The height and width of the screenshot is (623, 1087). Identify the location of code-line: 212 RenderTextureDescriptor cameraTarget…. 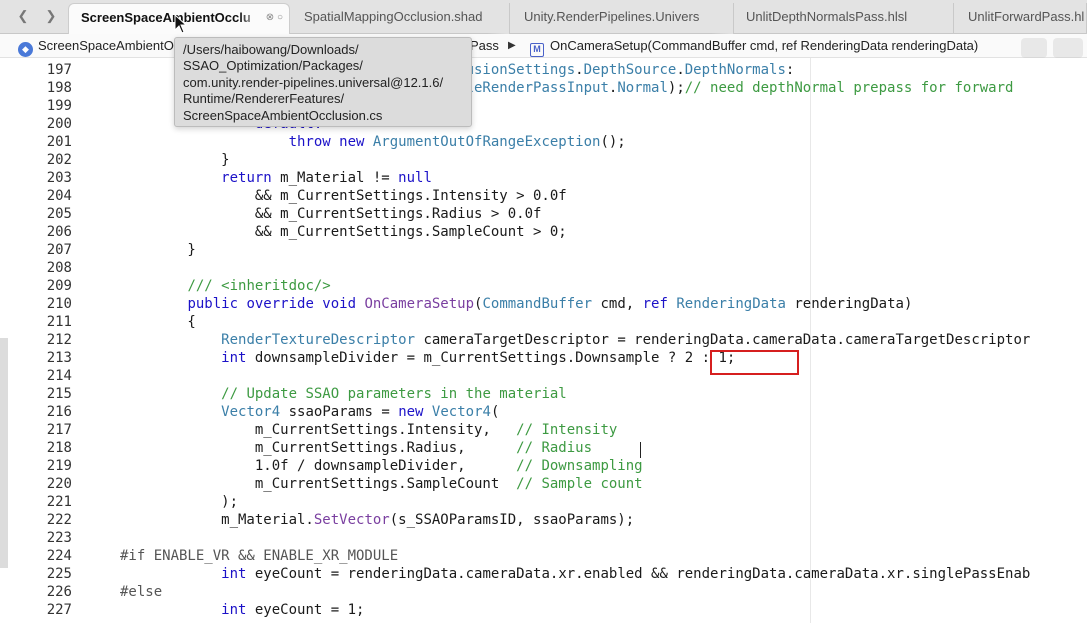
(543, 340).